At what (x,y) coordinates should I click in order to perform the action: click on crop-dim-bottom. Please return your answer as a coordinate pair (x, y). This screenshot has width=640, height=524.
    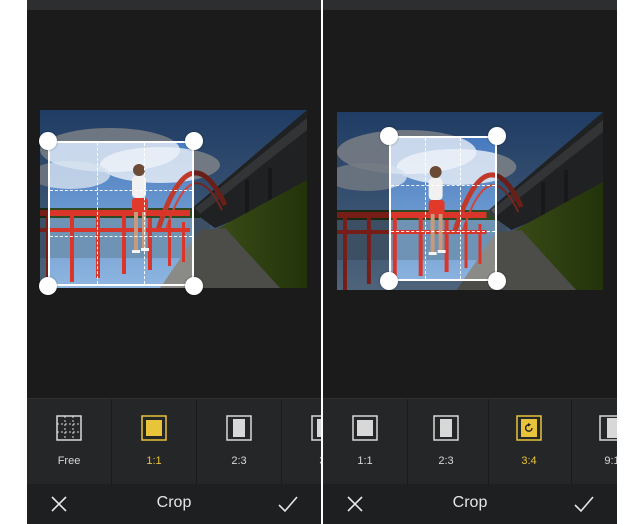
    Looking at the image, I should click on (443, 285).